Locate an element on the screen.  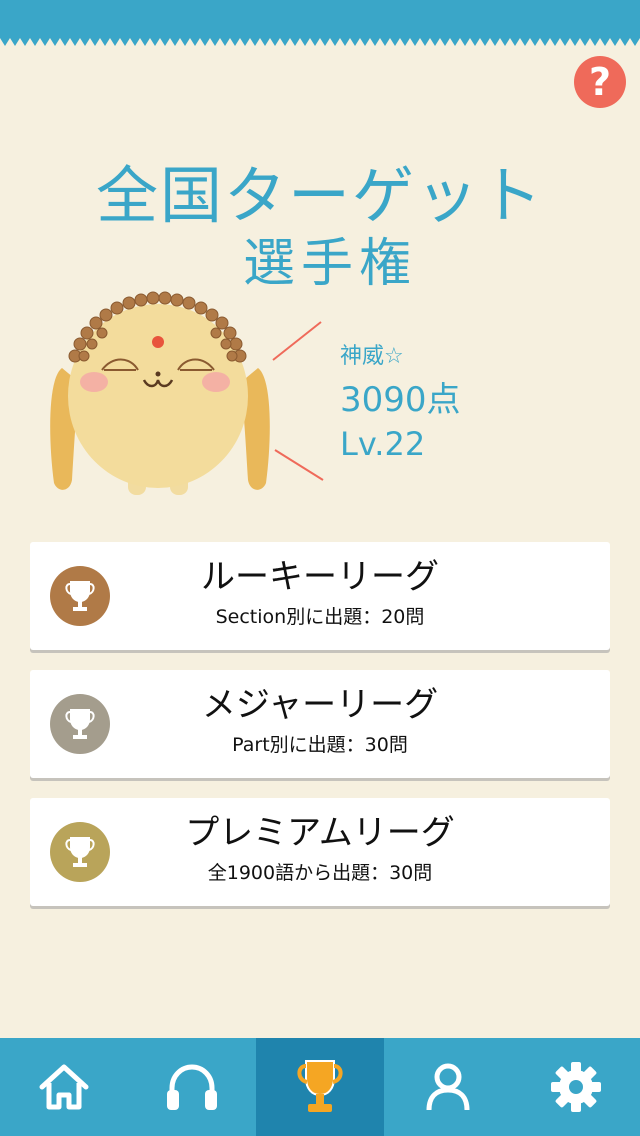
home-icon is located at coordinates (64, 1087).